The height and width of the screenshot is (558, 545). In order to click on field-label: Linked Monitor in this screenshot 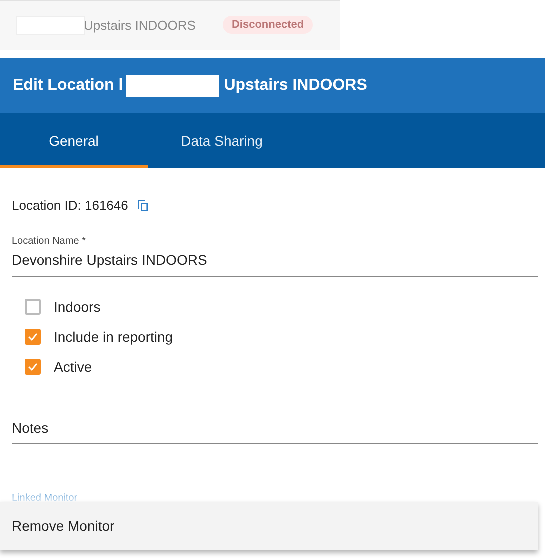, I will do `click(45, 498)`.